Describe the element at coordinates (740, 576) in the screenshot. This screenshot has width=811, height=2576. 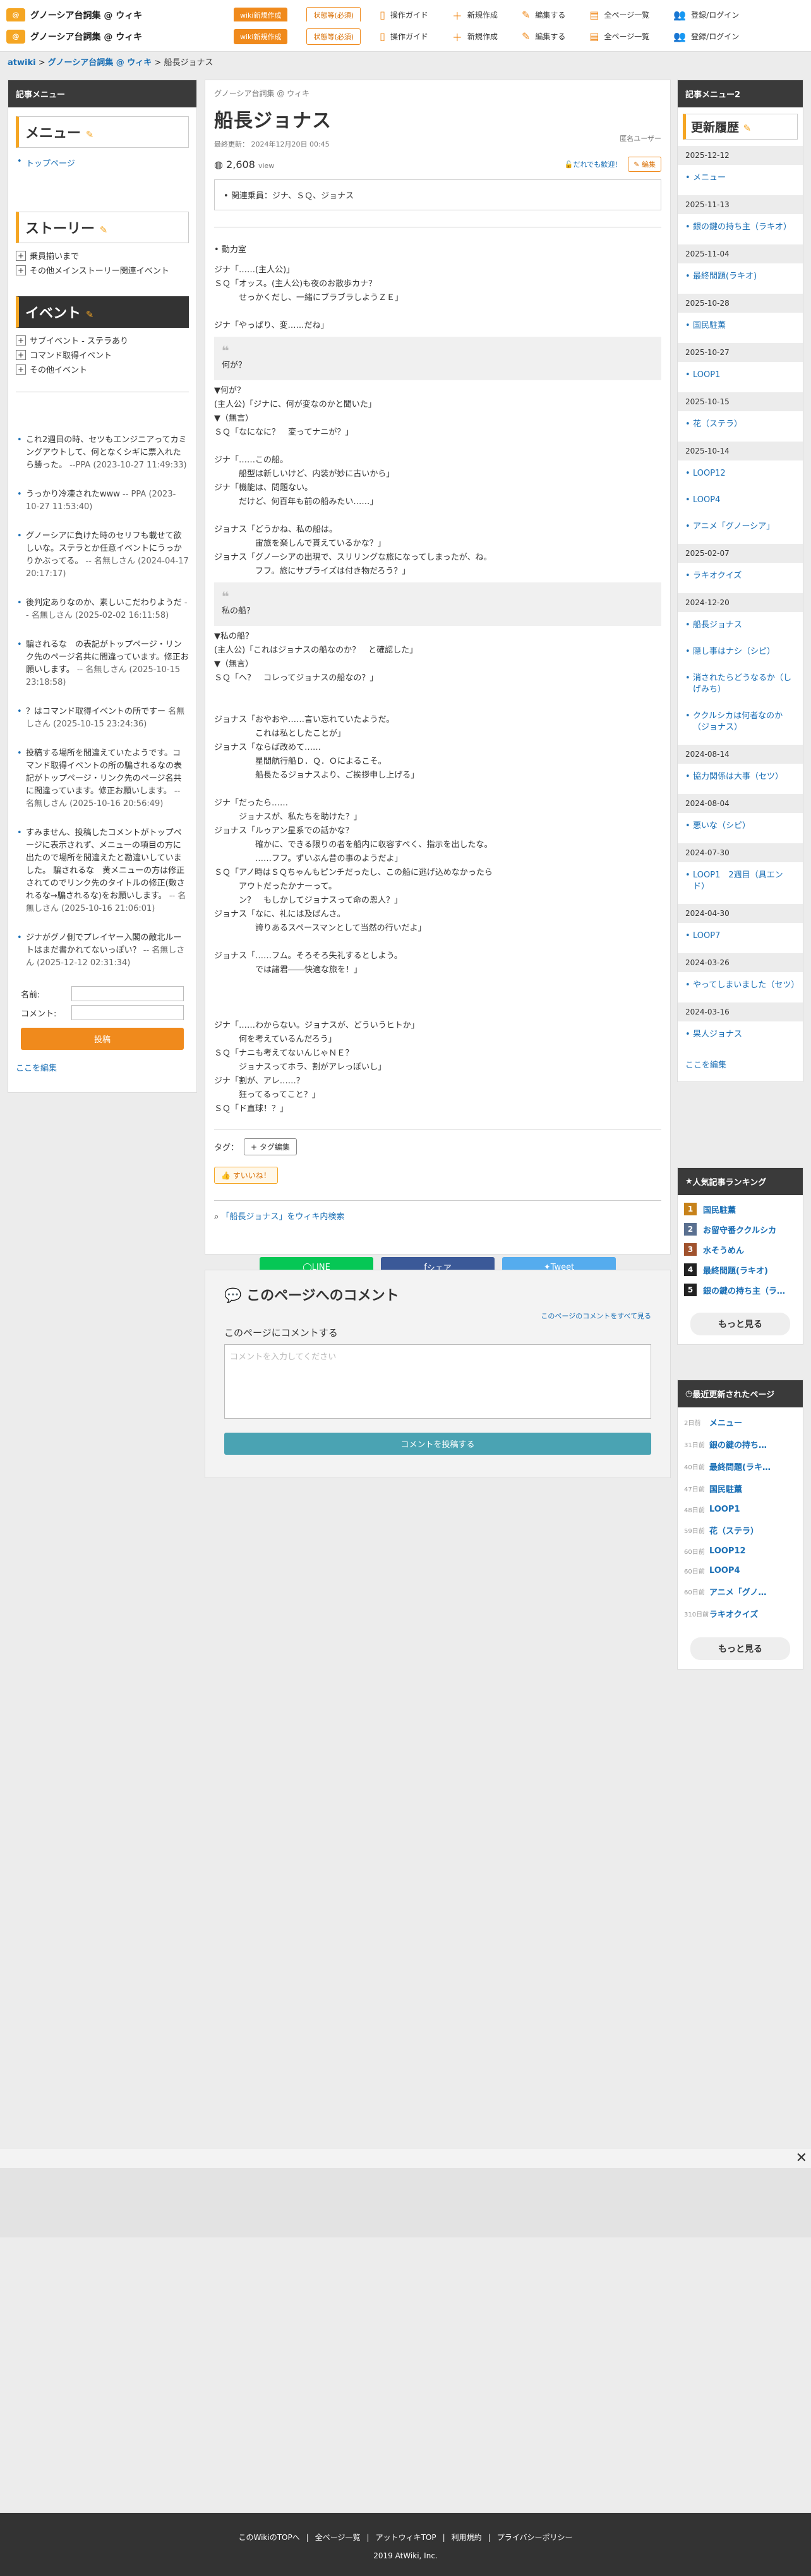
I see `history-entry: ラキオクイズ` at that location.